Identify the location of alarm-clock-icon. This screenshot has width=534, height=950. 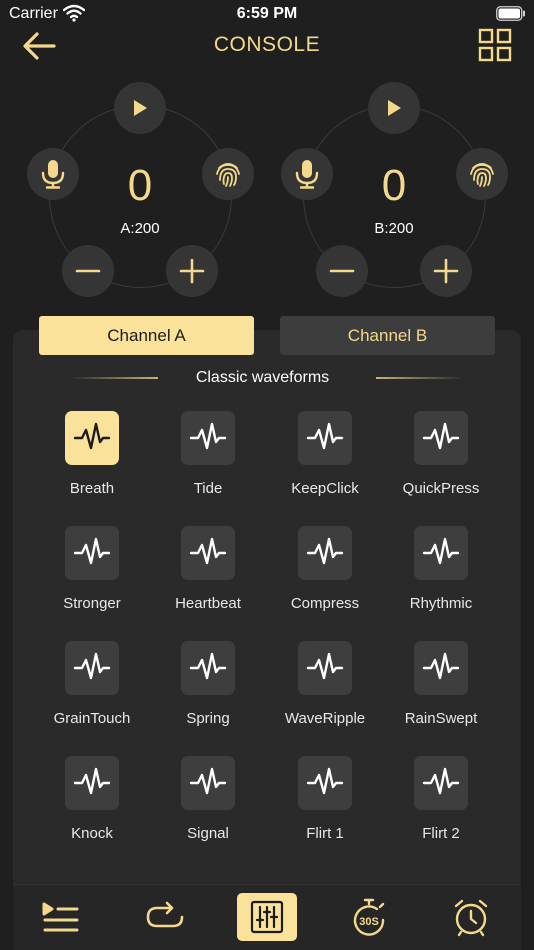
(471, 918).